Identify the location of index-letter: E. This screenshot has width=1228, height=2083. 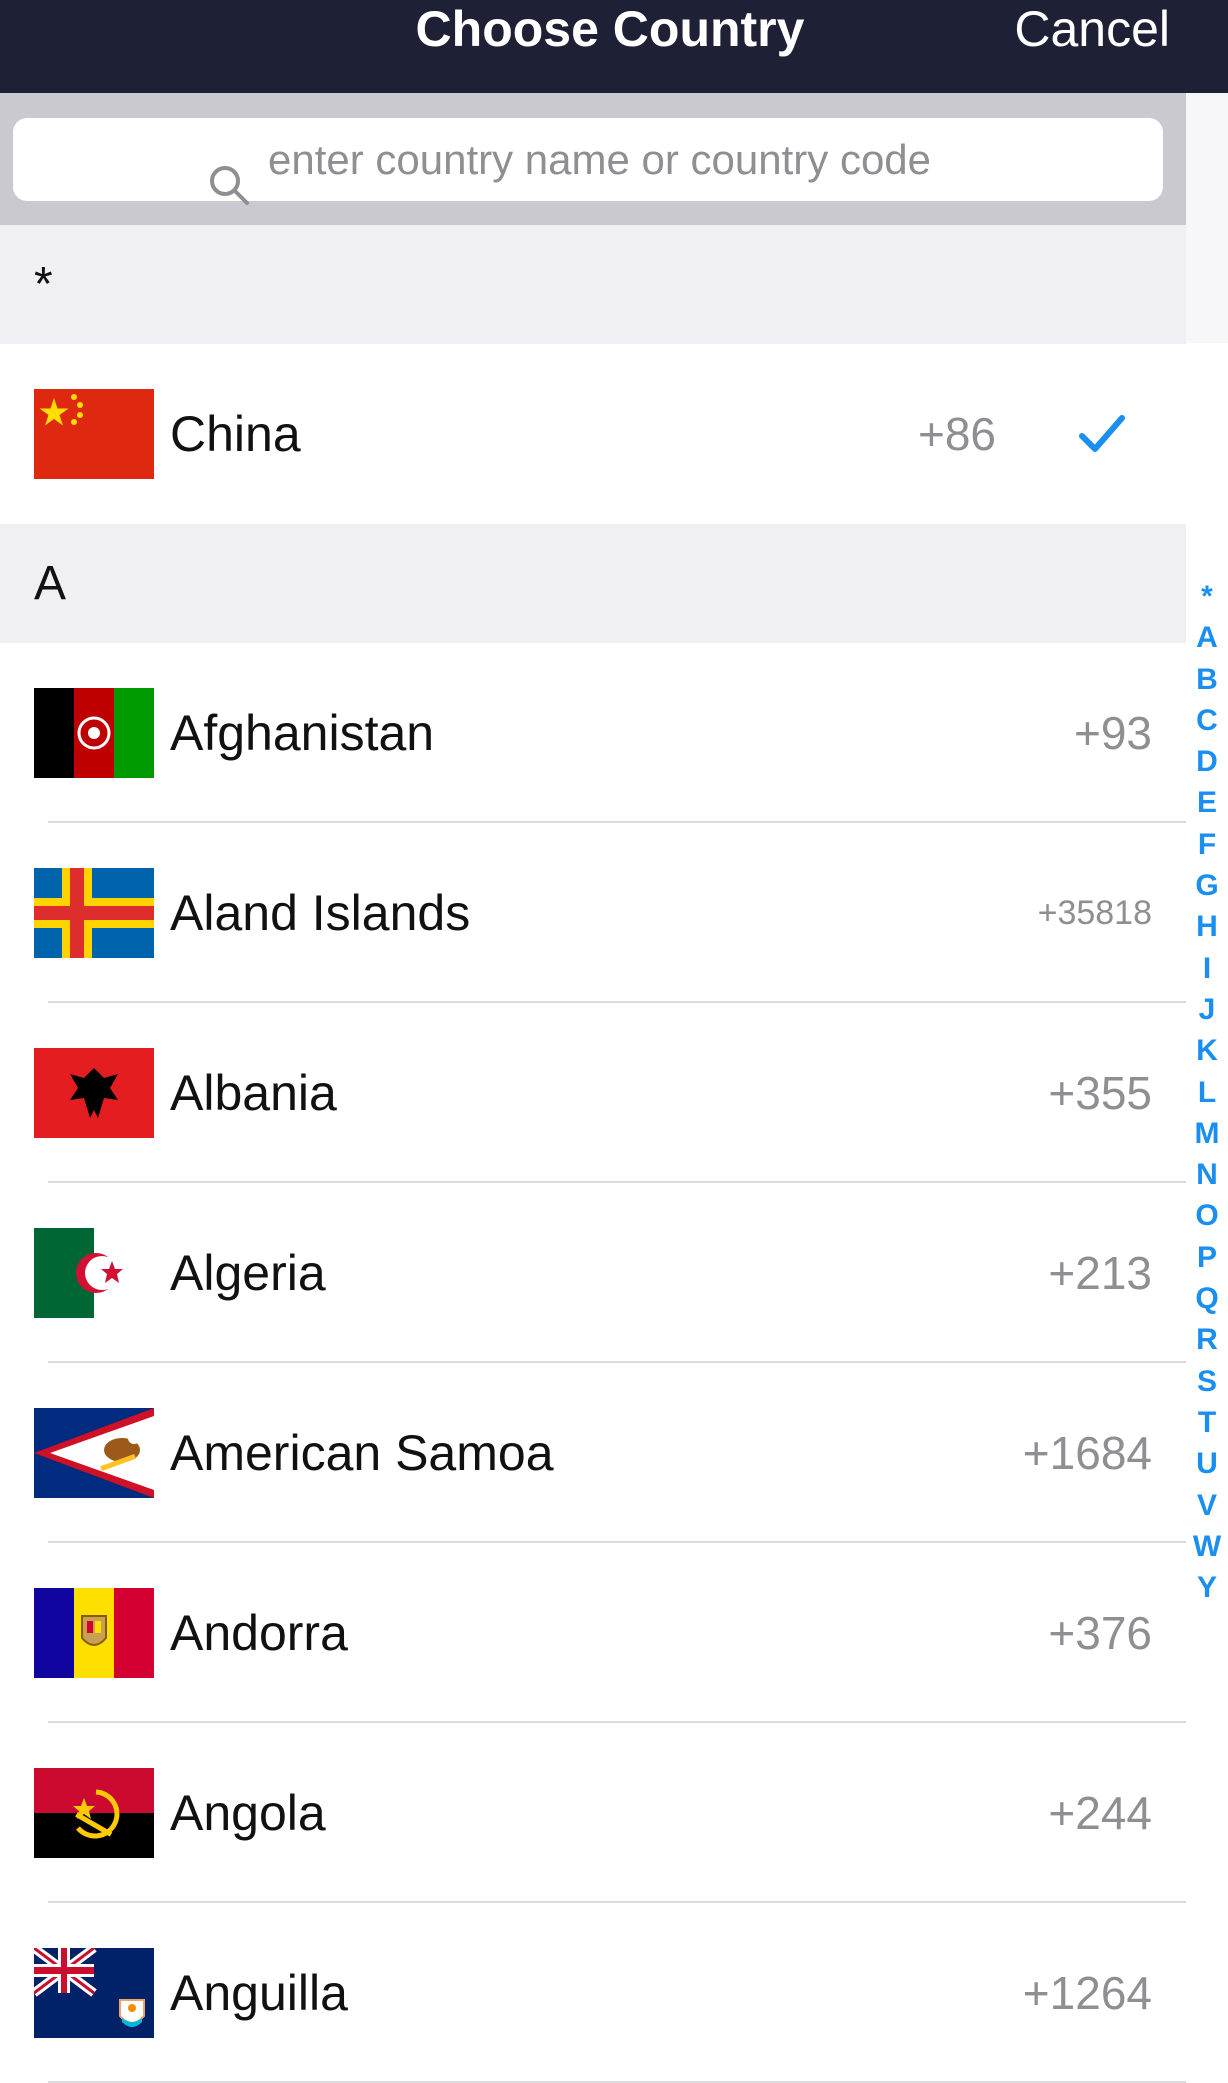
(1207, 802).